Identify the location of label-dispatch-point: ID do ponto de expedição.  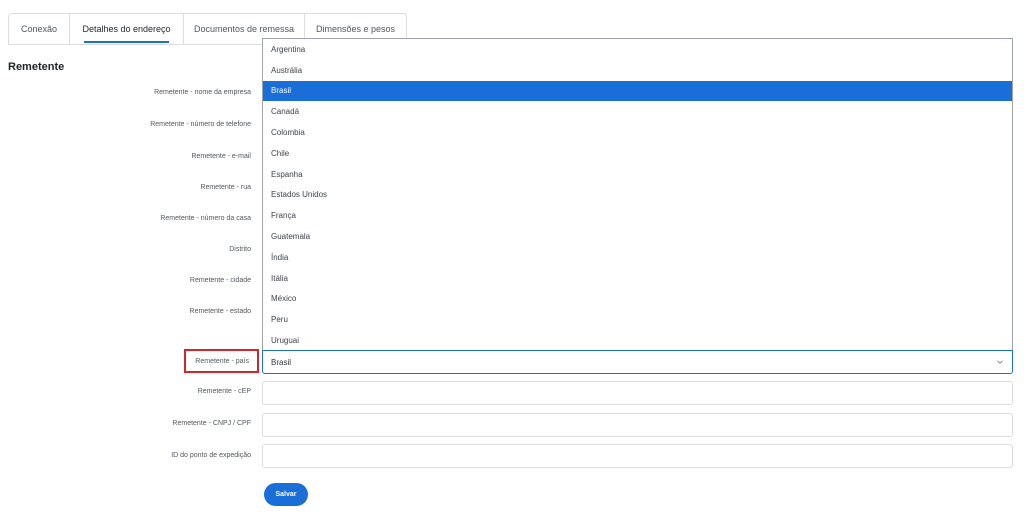
(211, 455).